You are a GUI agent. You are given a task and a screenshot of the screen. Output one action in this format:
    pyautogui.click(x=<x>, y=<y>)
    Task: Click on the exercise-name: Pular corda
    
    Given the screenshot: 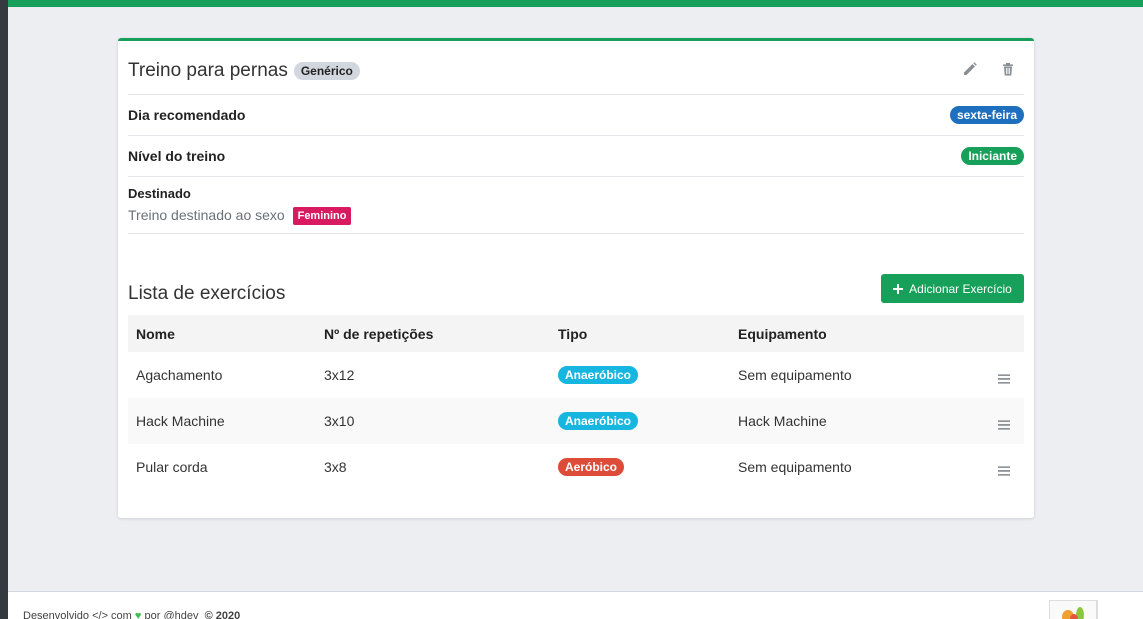 What is the action you would take?
    pyautogui.click(x=172, y=467)
    